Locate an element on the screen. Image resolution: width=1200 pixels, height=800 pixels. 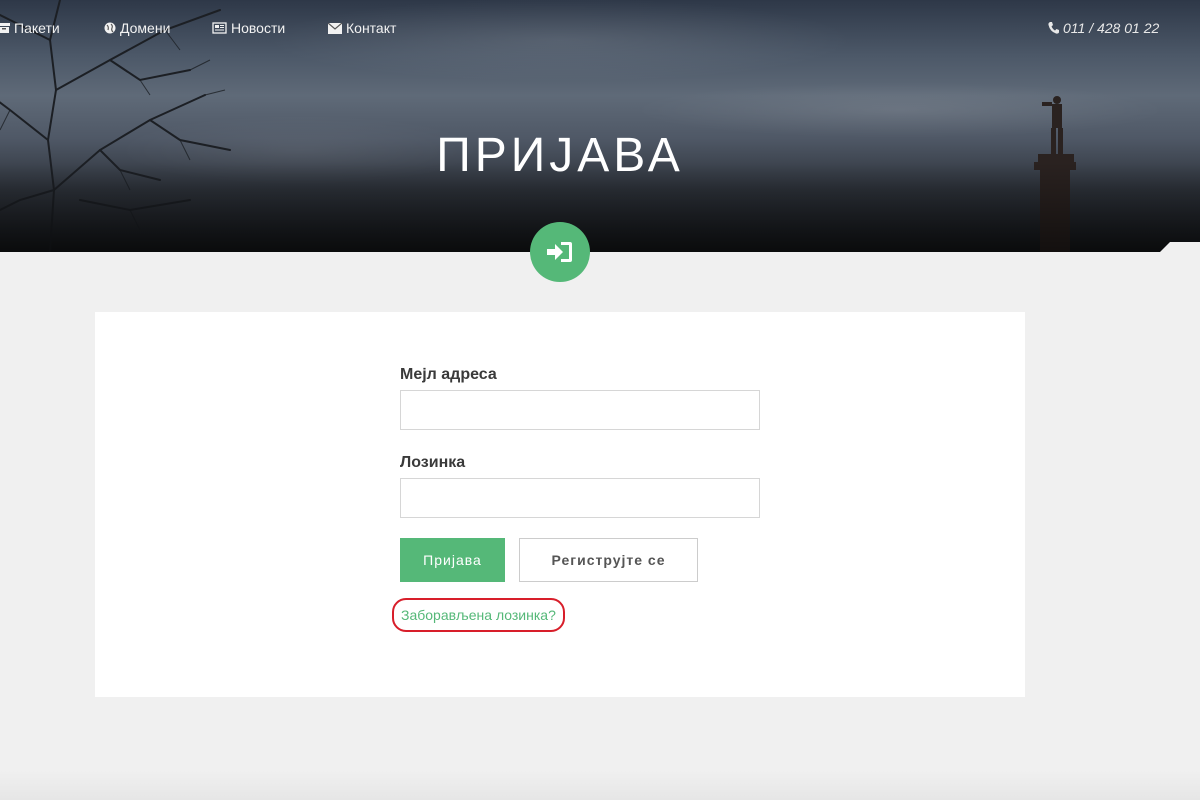
sign-in-icon is located at coordinates (559, 252).